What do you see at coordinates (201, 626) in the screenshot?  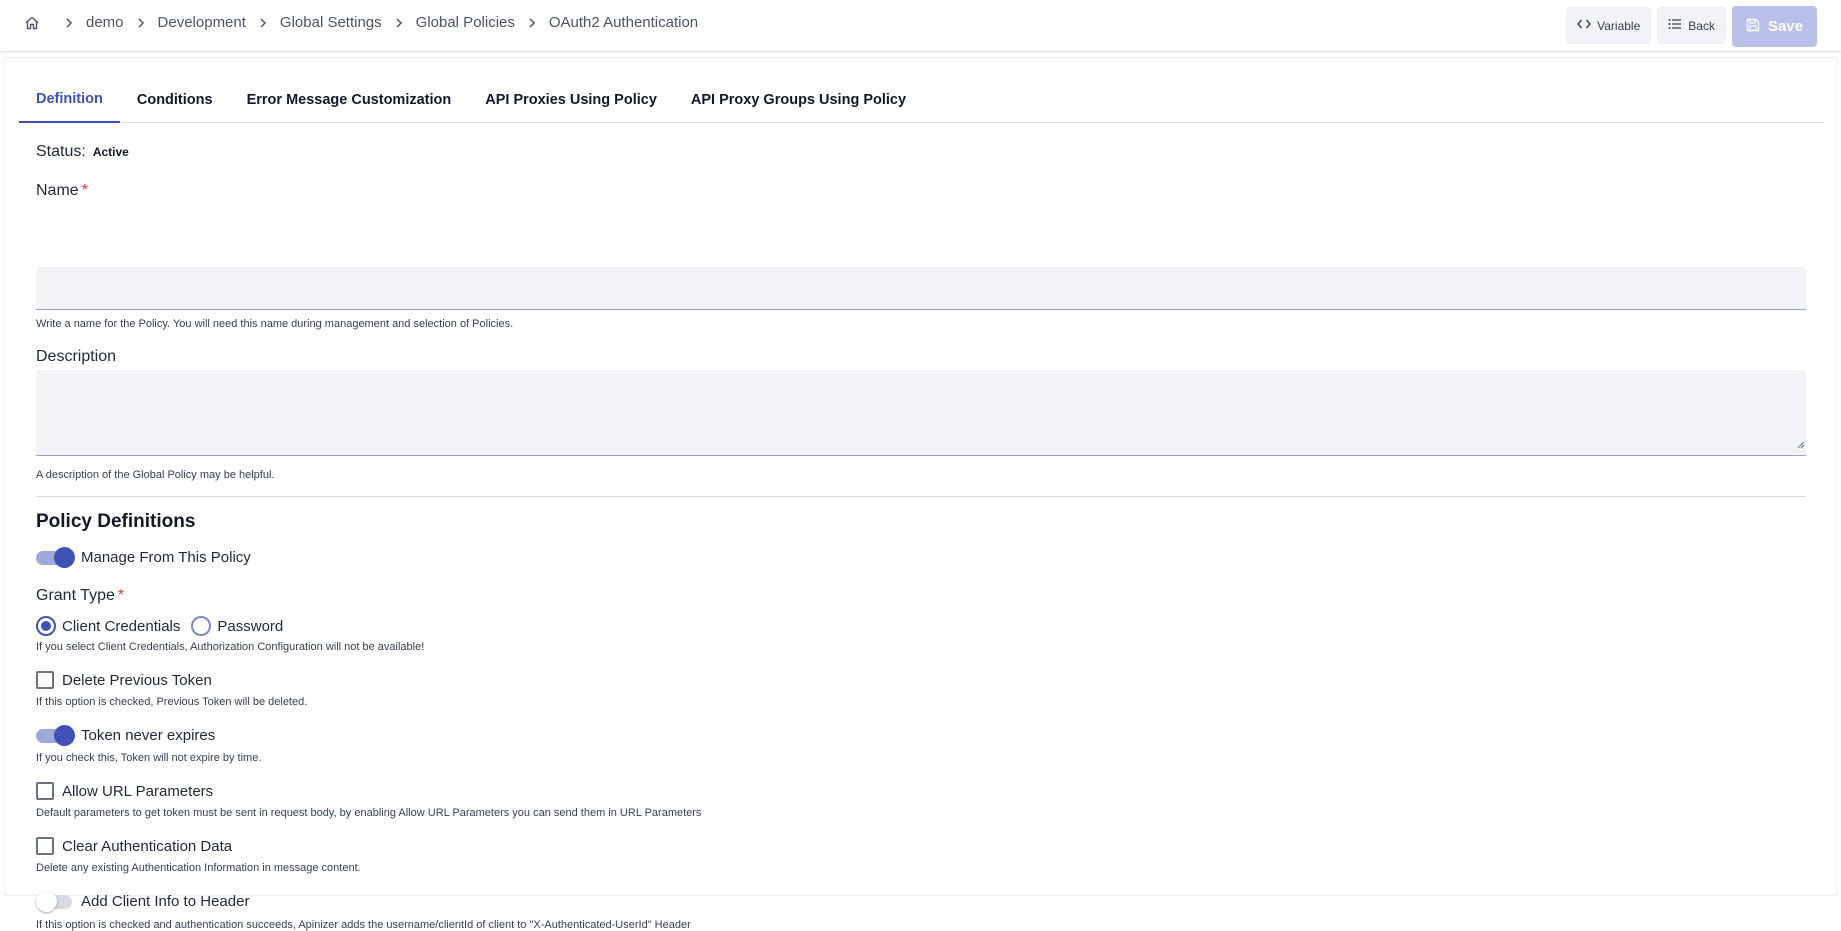 I see `radio-password` at bounding box center [201, 626].